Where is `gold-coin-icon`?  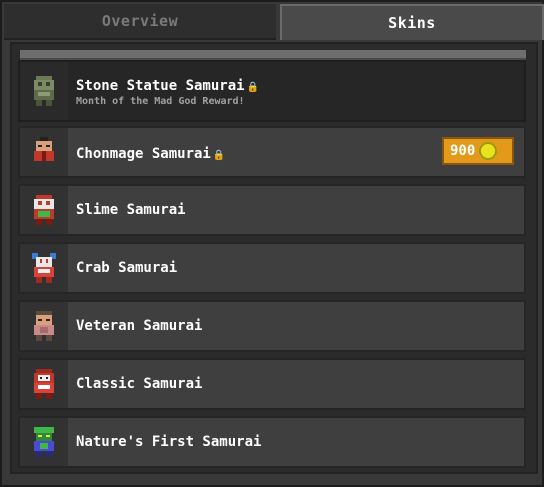
gold-coin-icon is located at coordinates (488, 151).